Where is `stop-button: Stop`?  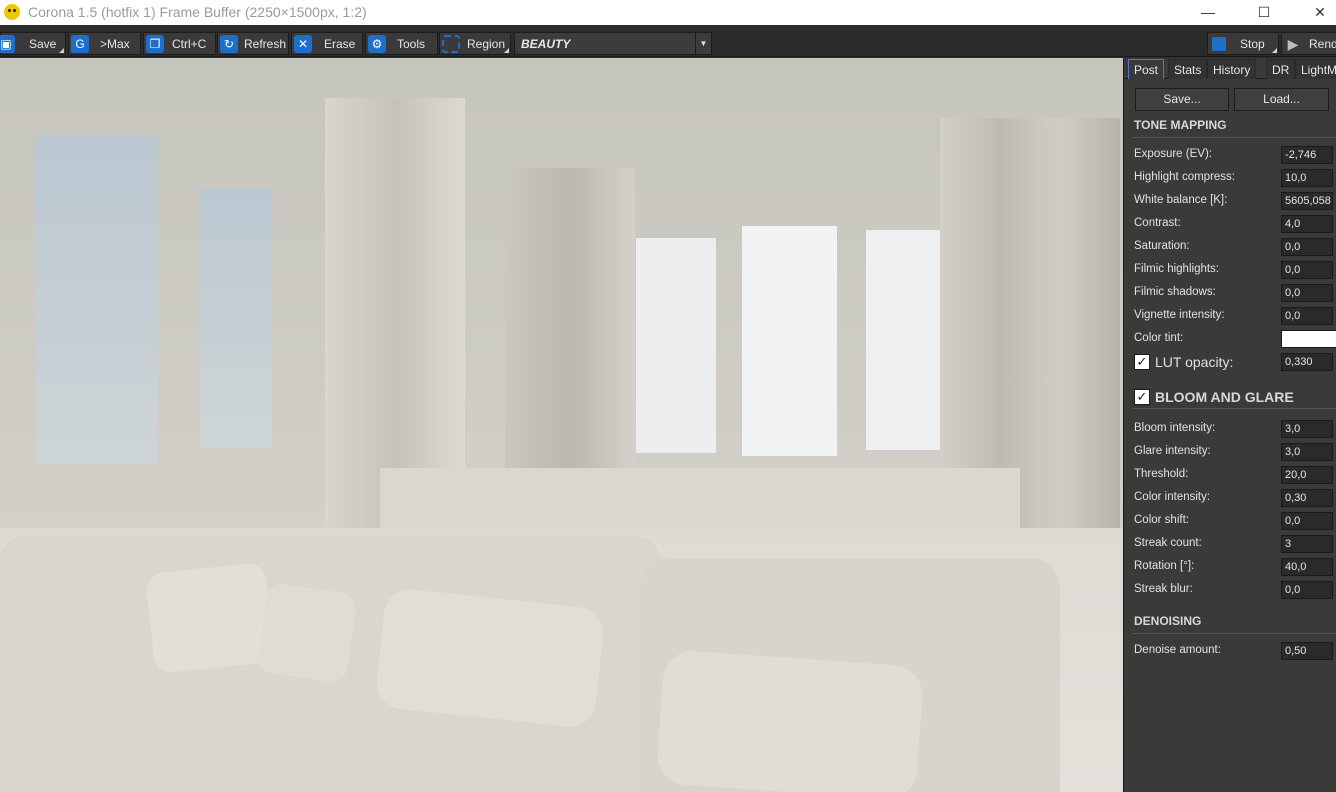 stop-button: Stop is located at coordinates (1243, 43).